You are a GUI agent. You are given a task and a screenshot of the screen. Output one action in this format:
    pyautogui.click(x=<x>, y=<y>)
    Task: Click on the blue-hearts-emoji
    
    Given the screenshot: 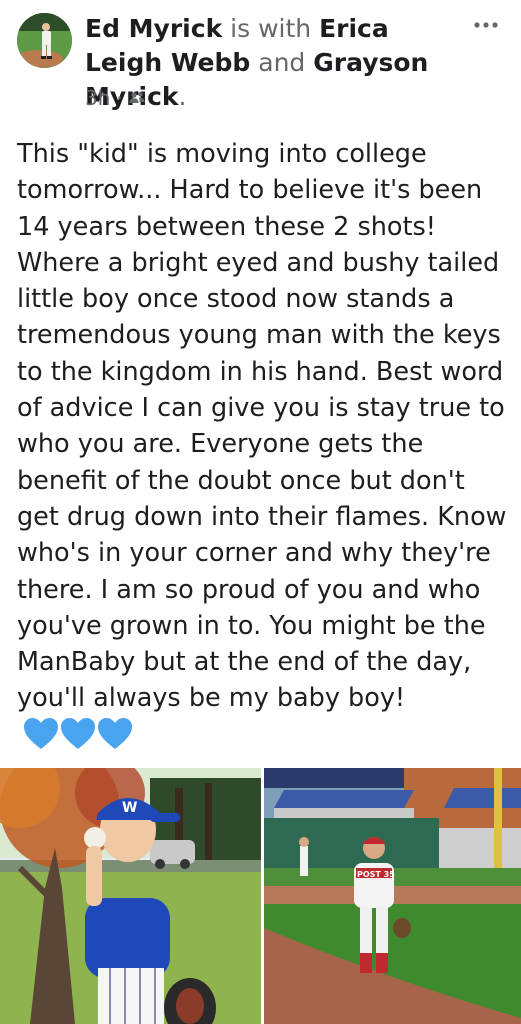 What is the action you would take?
    pyautogui.click(x=78, y=733)
    